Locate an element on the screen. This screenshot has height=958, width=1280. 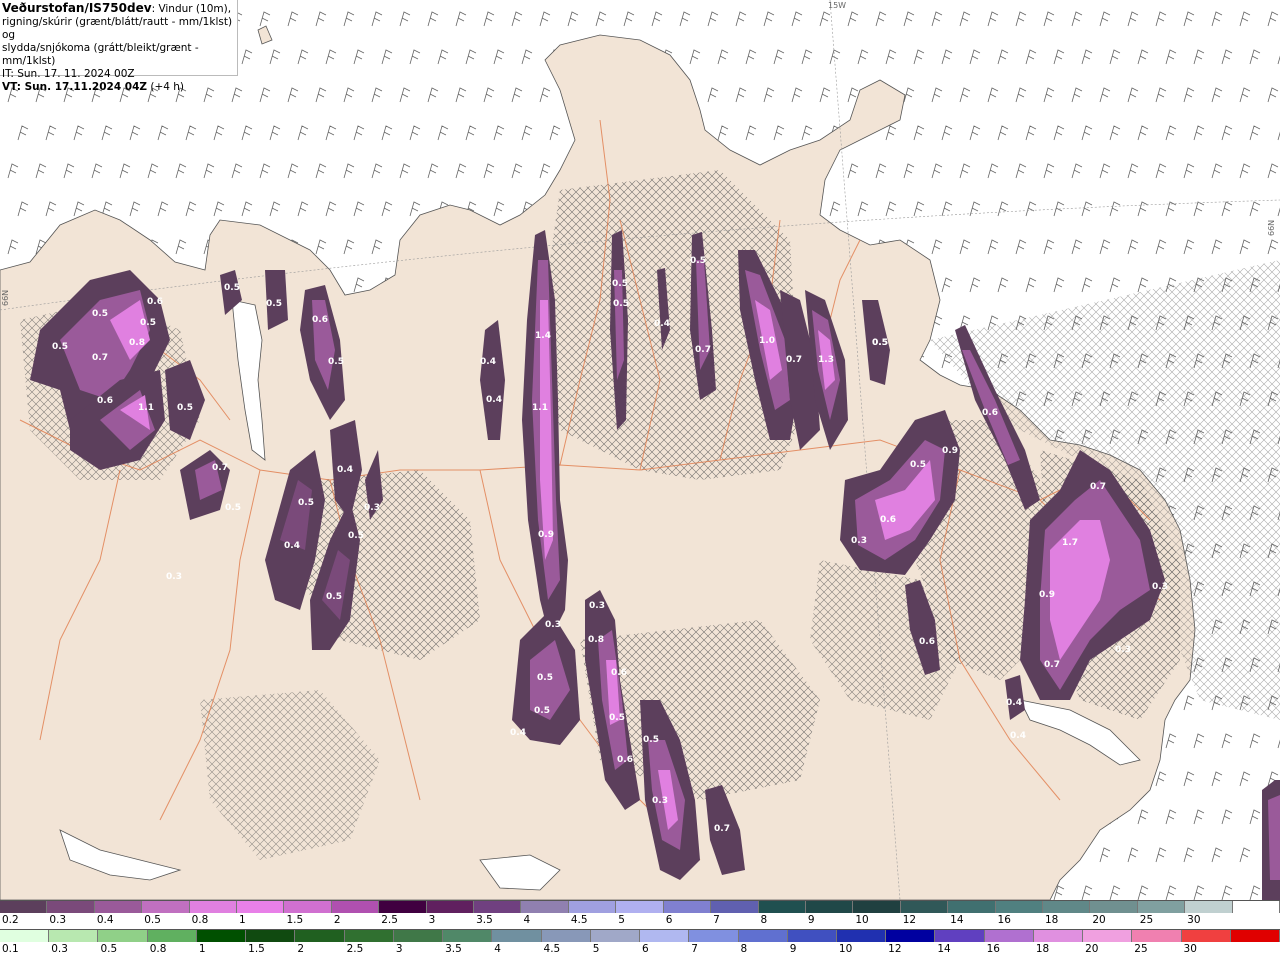
legend-label: 0.1 is located at coordinates (10, 949).